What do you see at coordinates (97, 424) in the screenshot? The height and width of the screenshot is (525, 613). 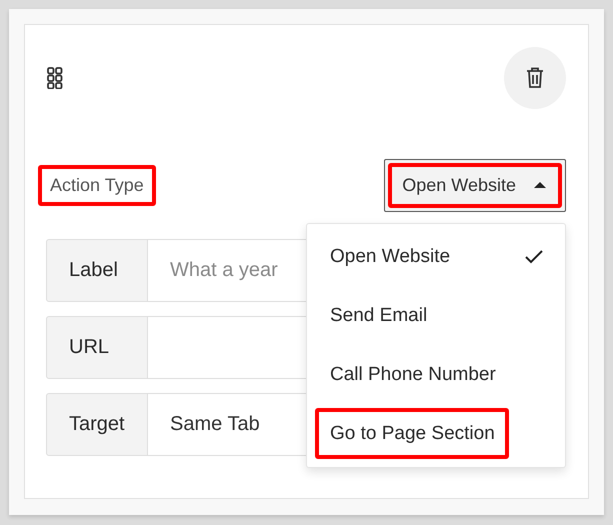 I see `field-label: Target` at bounding box center [97, 424].